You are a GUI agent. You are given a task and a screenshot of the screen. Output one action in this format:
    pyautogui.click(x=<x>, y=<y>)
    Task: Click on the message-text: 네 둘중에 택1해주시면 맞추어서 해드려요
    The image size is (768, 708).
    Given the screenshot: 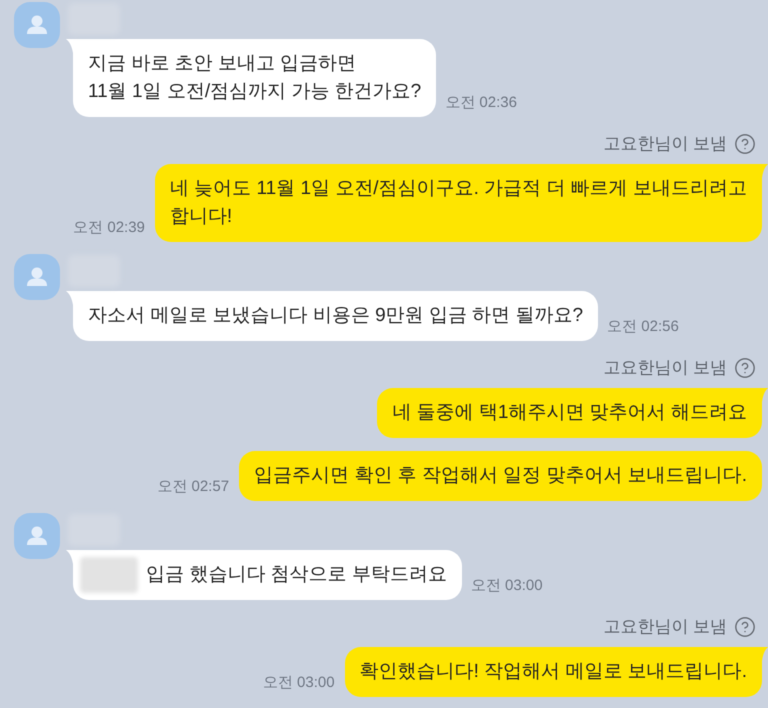 What is the action you would take?
    pyautogui.click(x=569, y=413)
    